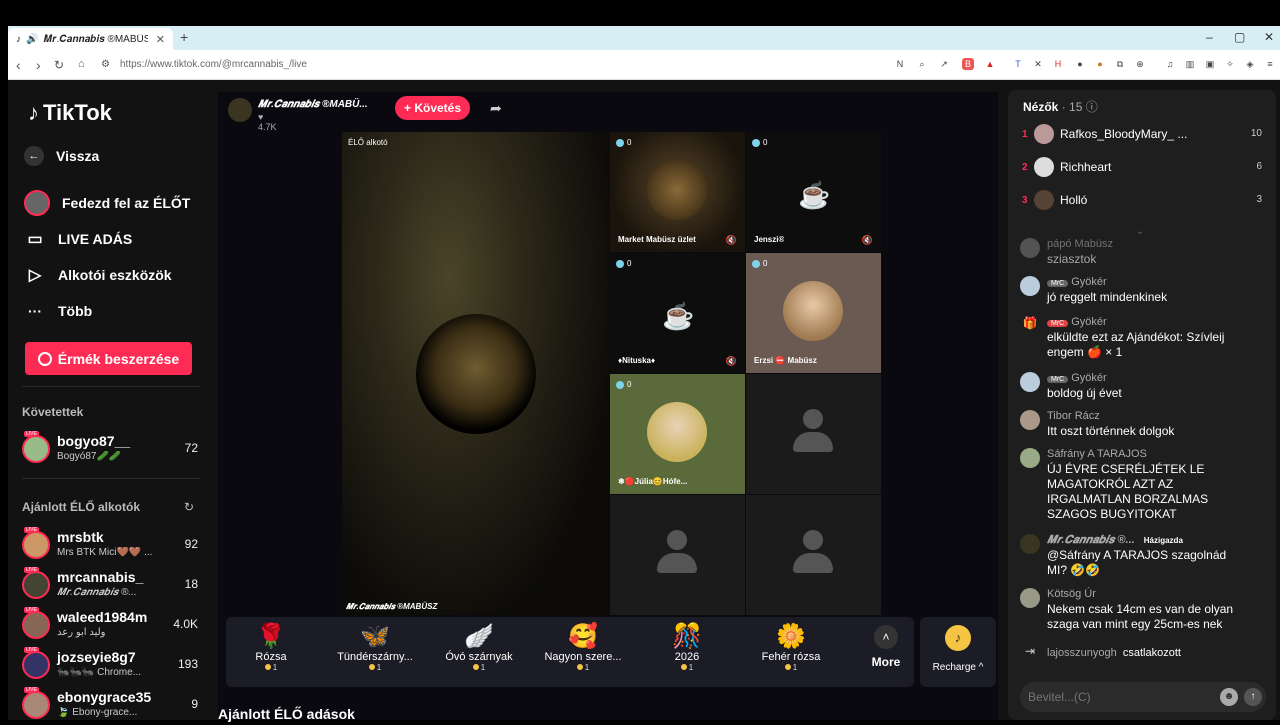 Image resolution: width=1280 pixels, height=725 pixels. What do you see at coordinates (109, 546) in the screenshot?
I see `suggested-item: LIVE mrsbtk Mrs BTK Mici🤎🤎 ... 92` at bounding box center [109, 546].